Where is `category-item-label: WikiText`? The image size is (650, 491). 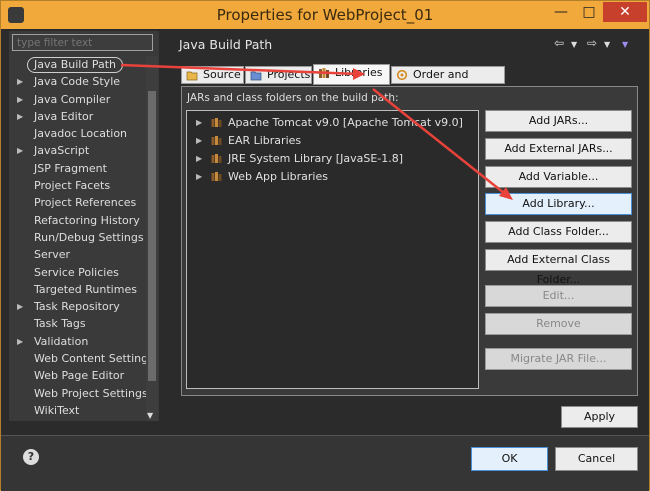 category-item-label: WikiText is located at coordinates (57, 410).